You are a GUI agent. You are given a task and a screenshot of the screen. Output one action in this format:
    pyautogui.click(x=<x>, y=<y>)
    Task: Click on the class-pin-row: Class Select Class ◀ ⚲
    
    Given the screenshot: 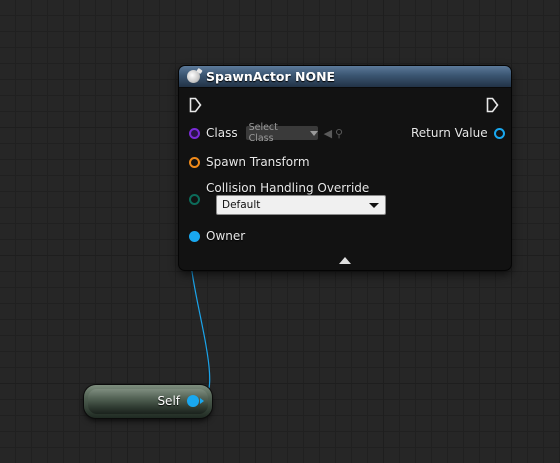 What is the action you would take?
    pyautogui.click(x=266, y=133)
    